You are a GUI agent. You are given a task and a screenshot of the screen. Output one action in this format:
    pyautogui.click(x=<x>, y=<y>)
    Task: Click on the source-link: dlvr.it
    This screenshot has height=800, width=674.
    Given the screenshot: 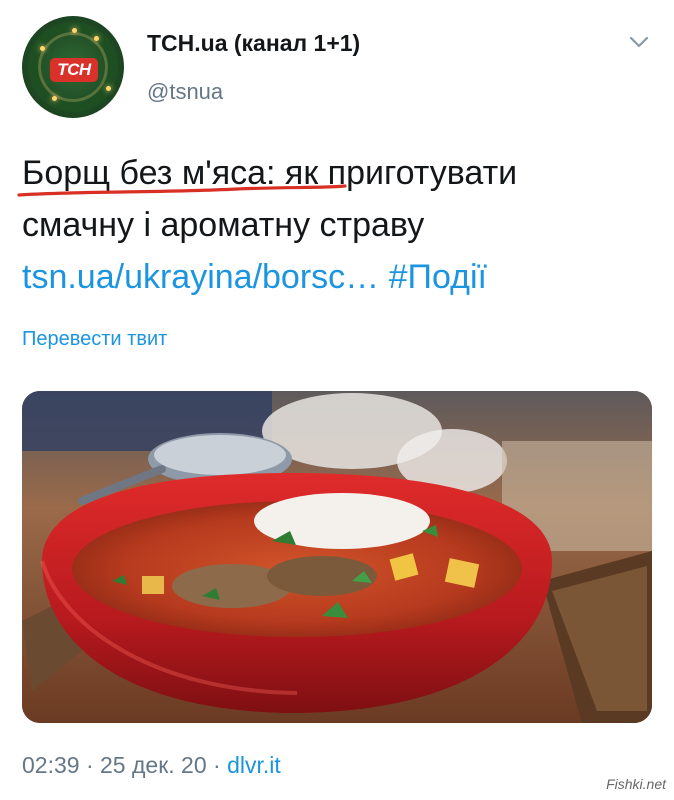 What is the action you would take?
    pyautogui.click(x=254, y=765)
    